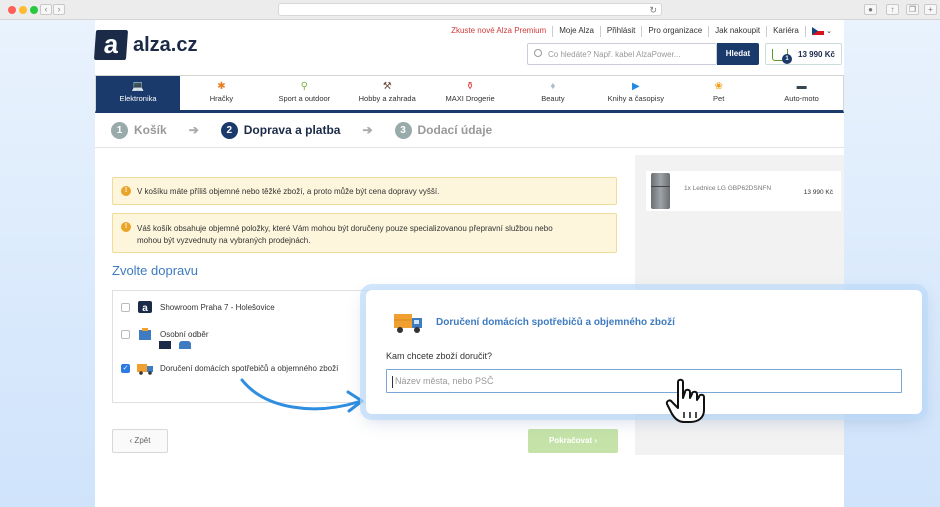 Image resolution: width=940 pixels, height=507 pixels. I want to click on new-tab-icon: +, so click(930, 9).